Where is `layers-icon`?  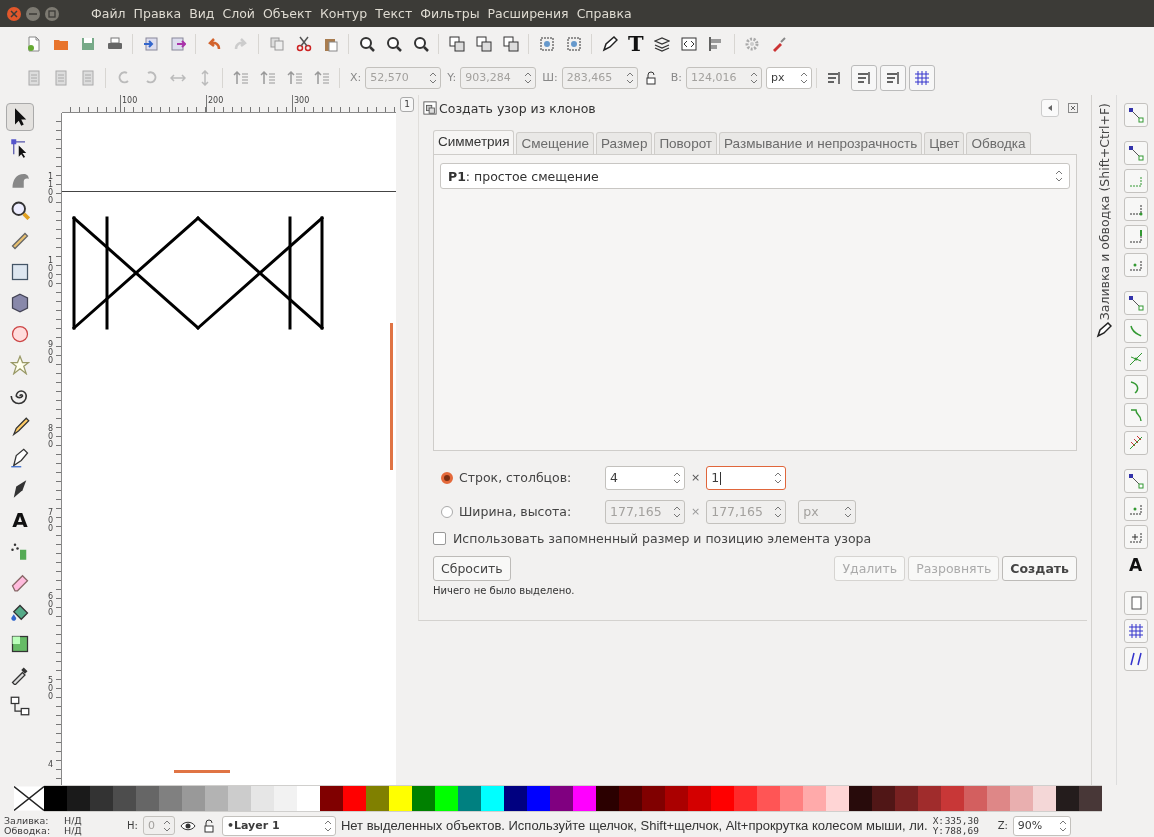 layers-icon is located at coordinates (662, 43).